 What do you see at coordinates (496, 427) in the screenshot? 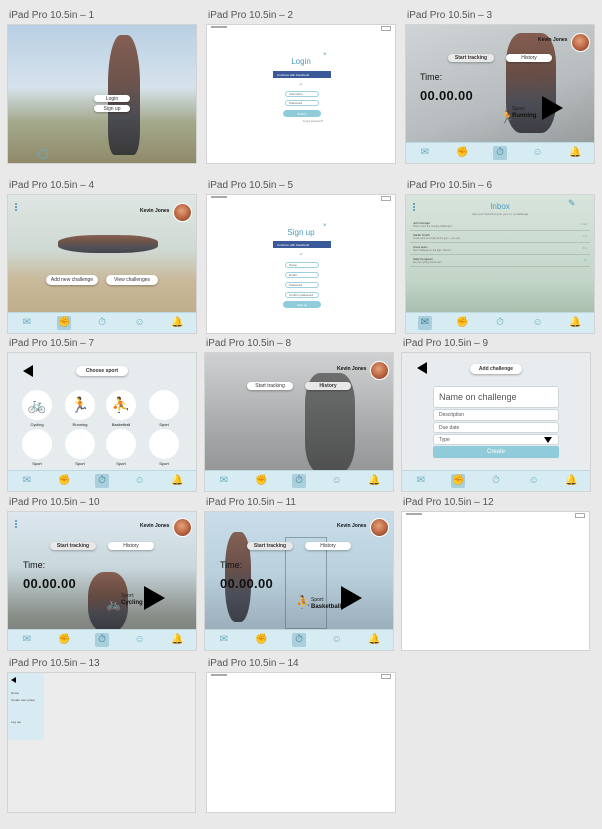
I see `due-date-input: Due date` at bounding box center [496, 427].